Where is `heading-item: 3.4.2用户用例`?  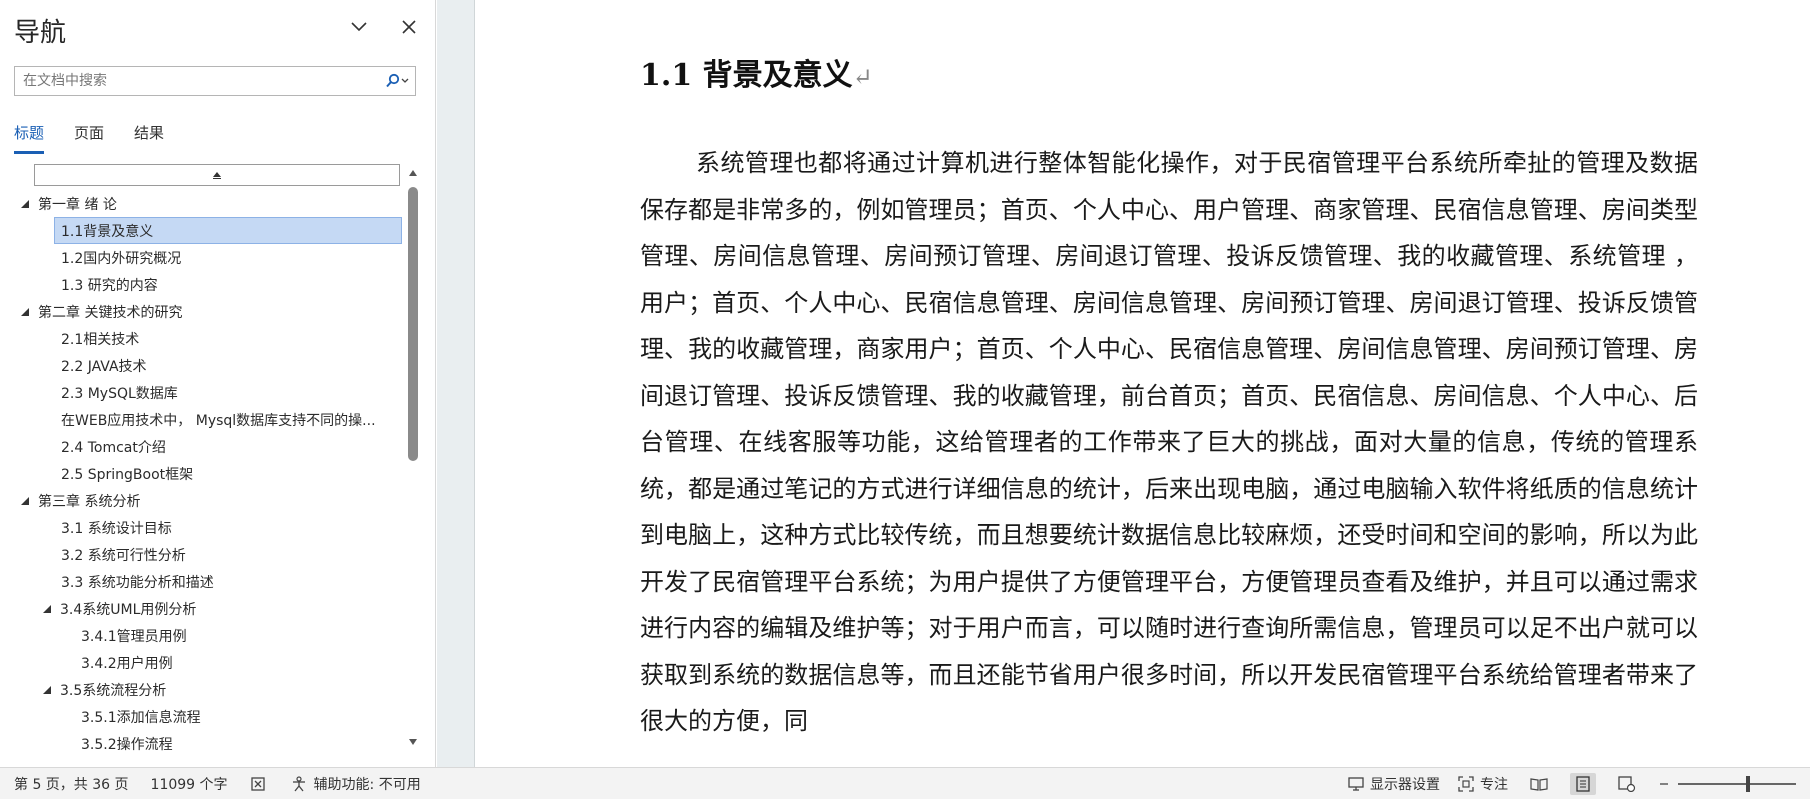 heading-item: 3.4.2用户用例 is located at coordinates (201, 662).